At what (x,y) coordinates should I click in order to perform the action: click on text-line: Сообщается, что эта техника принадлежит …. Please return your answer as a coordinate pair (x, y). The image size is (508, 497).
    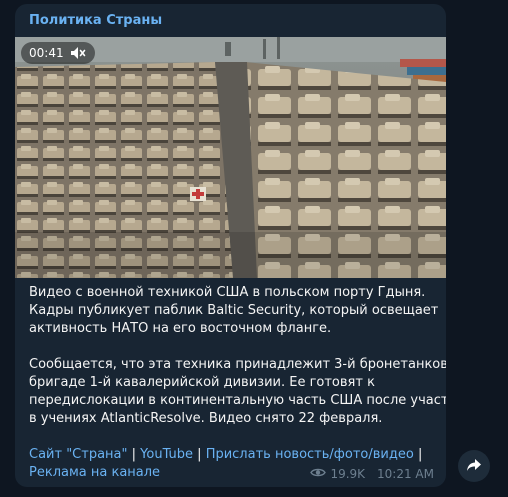
    Looking at the image, I should click on (237, 364).